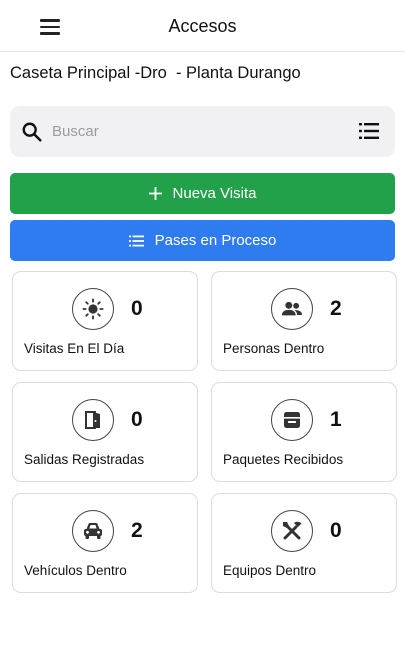 The image size is (405, 657). Describe the element at coordinates (214, 193) in the screenshot. I see `new-visit-label: Nueva Visita` at that location.